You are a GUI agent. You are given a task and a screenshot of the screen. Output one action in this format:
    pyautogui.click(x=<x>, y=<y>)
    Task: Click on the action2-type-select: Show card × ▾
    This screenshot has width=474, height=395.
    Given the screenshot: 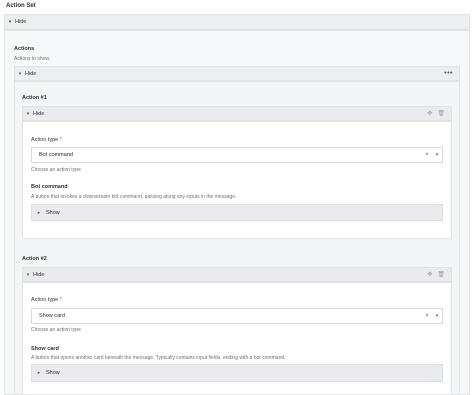 What is the action you would take?
    pyautogui.click(x=237, y=316)
    